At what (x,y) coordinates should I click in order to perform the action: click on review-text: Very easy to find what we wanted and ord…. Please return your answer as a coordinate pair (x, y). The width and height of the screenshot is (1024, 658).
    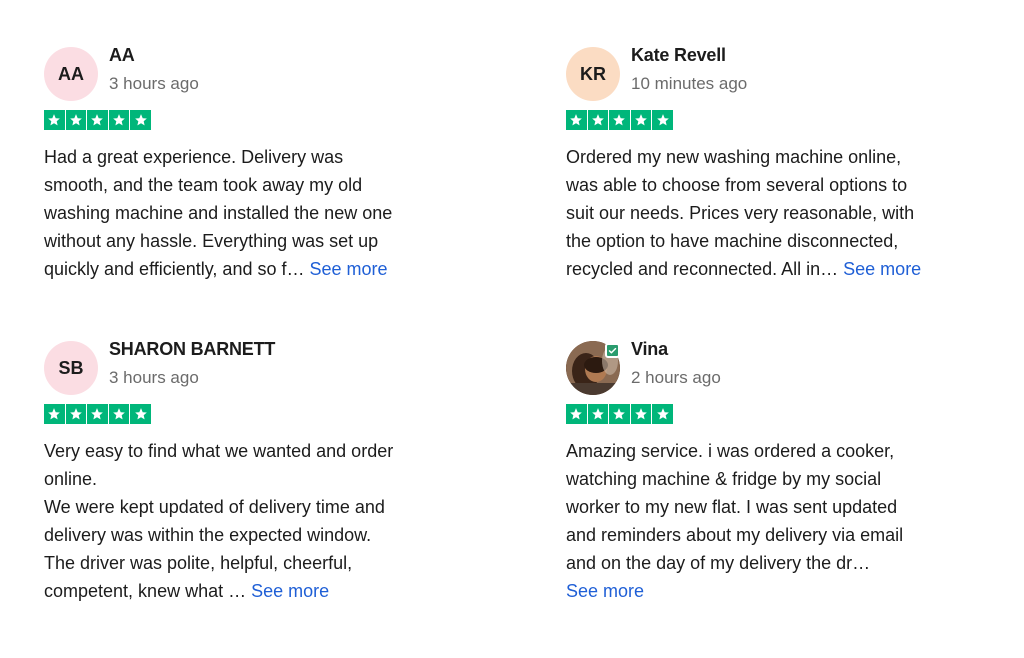
    Looking at the image, I should click on (259, 521).